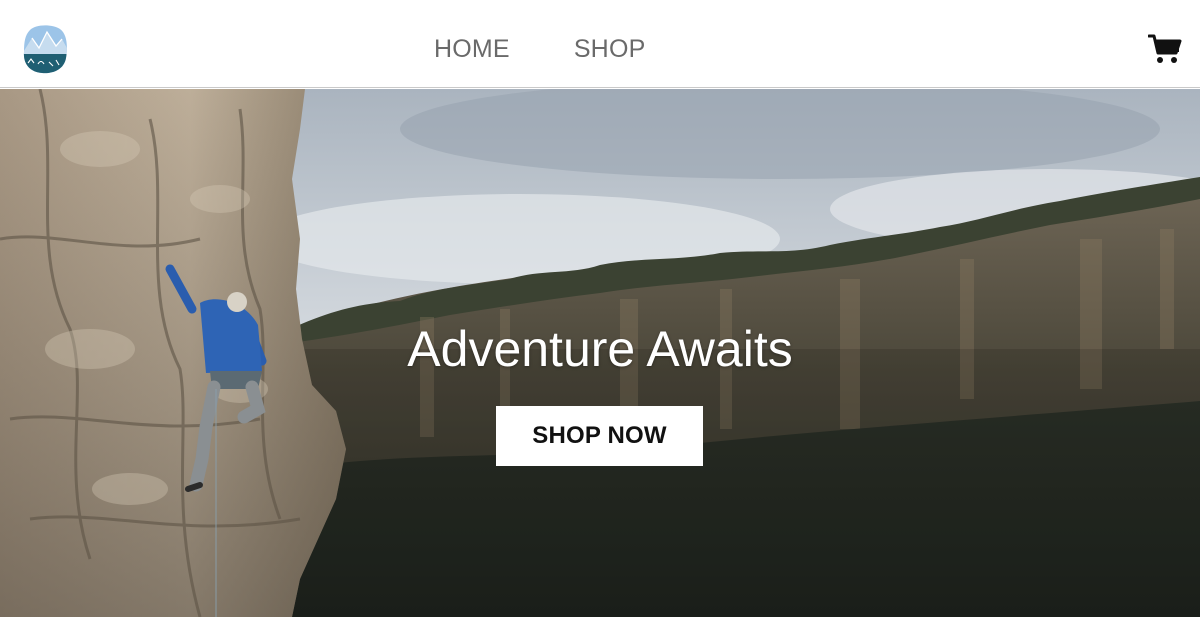 The width and height of the screenshot is (1200, 627). What do you see at coordinates (472, 49) in the screenshot?
I see `nav-home-link: HOME` at bounding box center [472, 49].